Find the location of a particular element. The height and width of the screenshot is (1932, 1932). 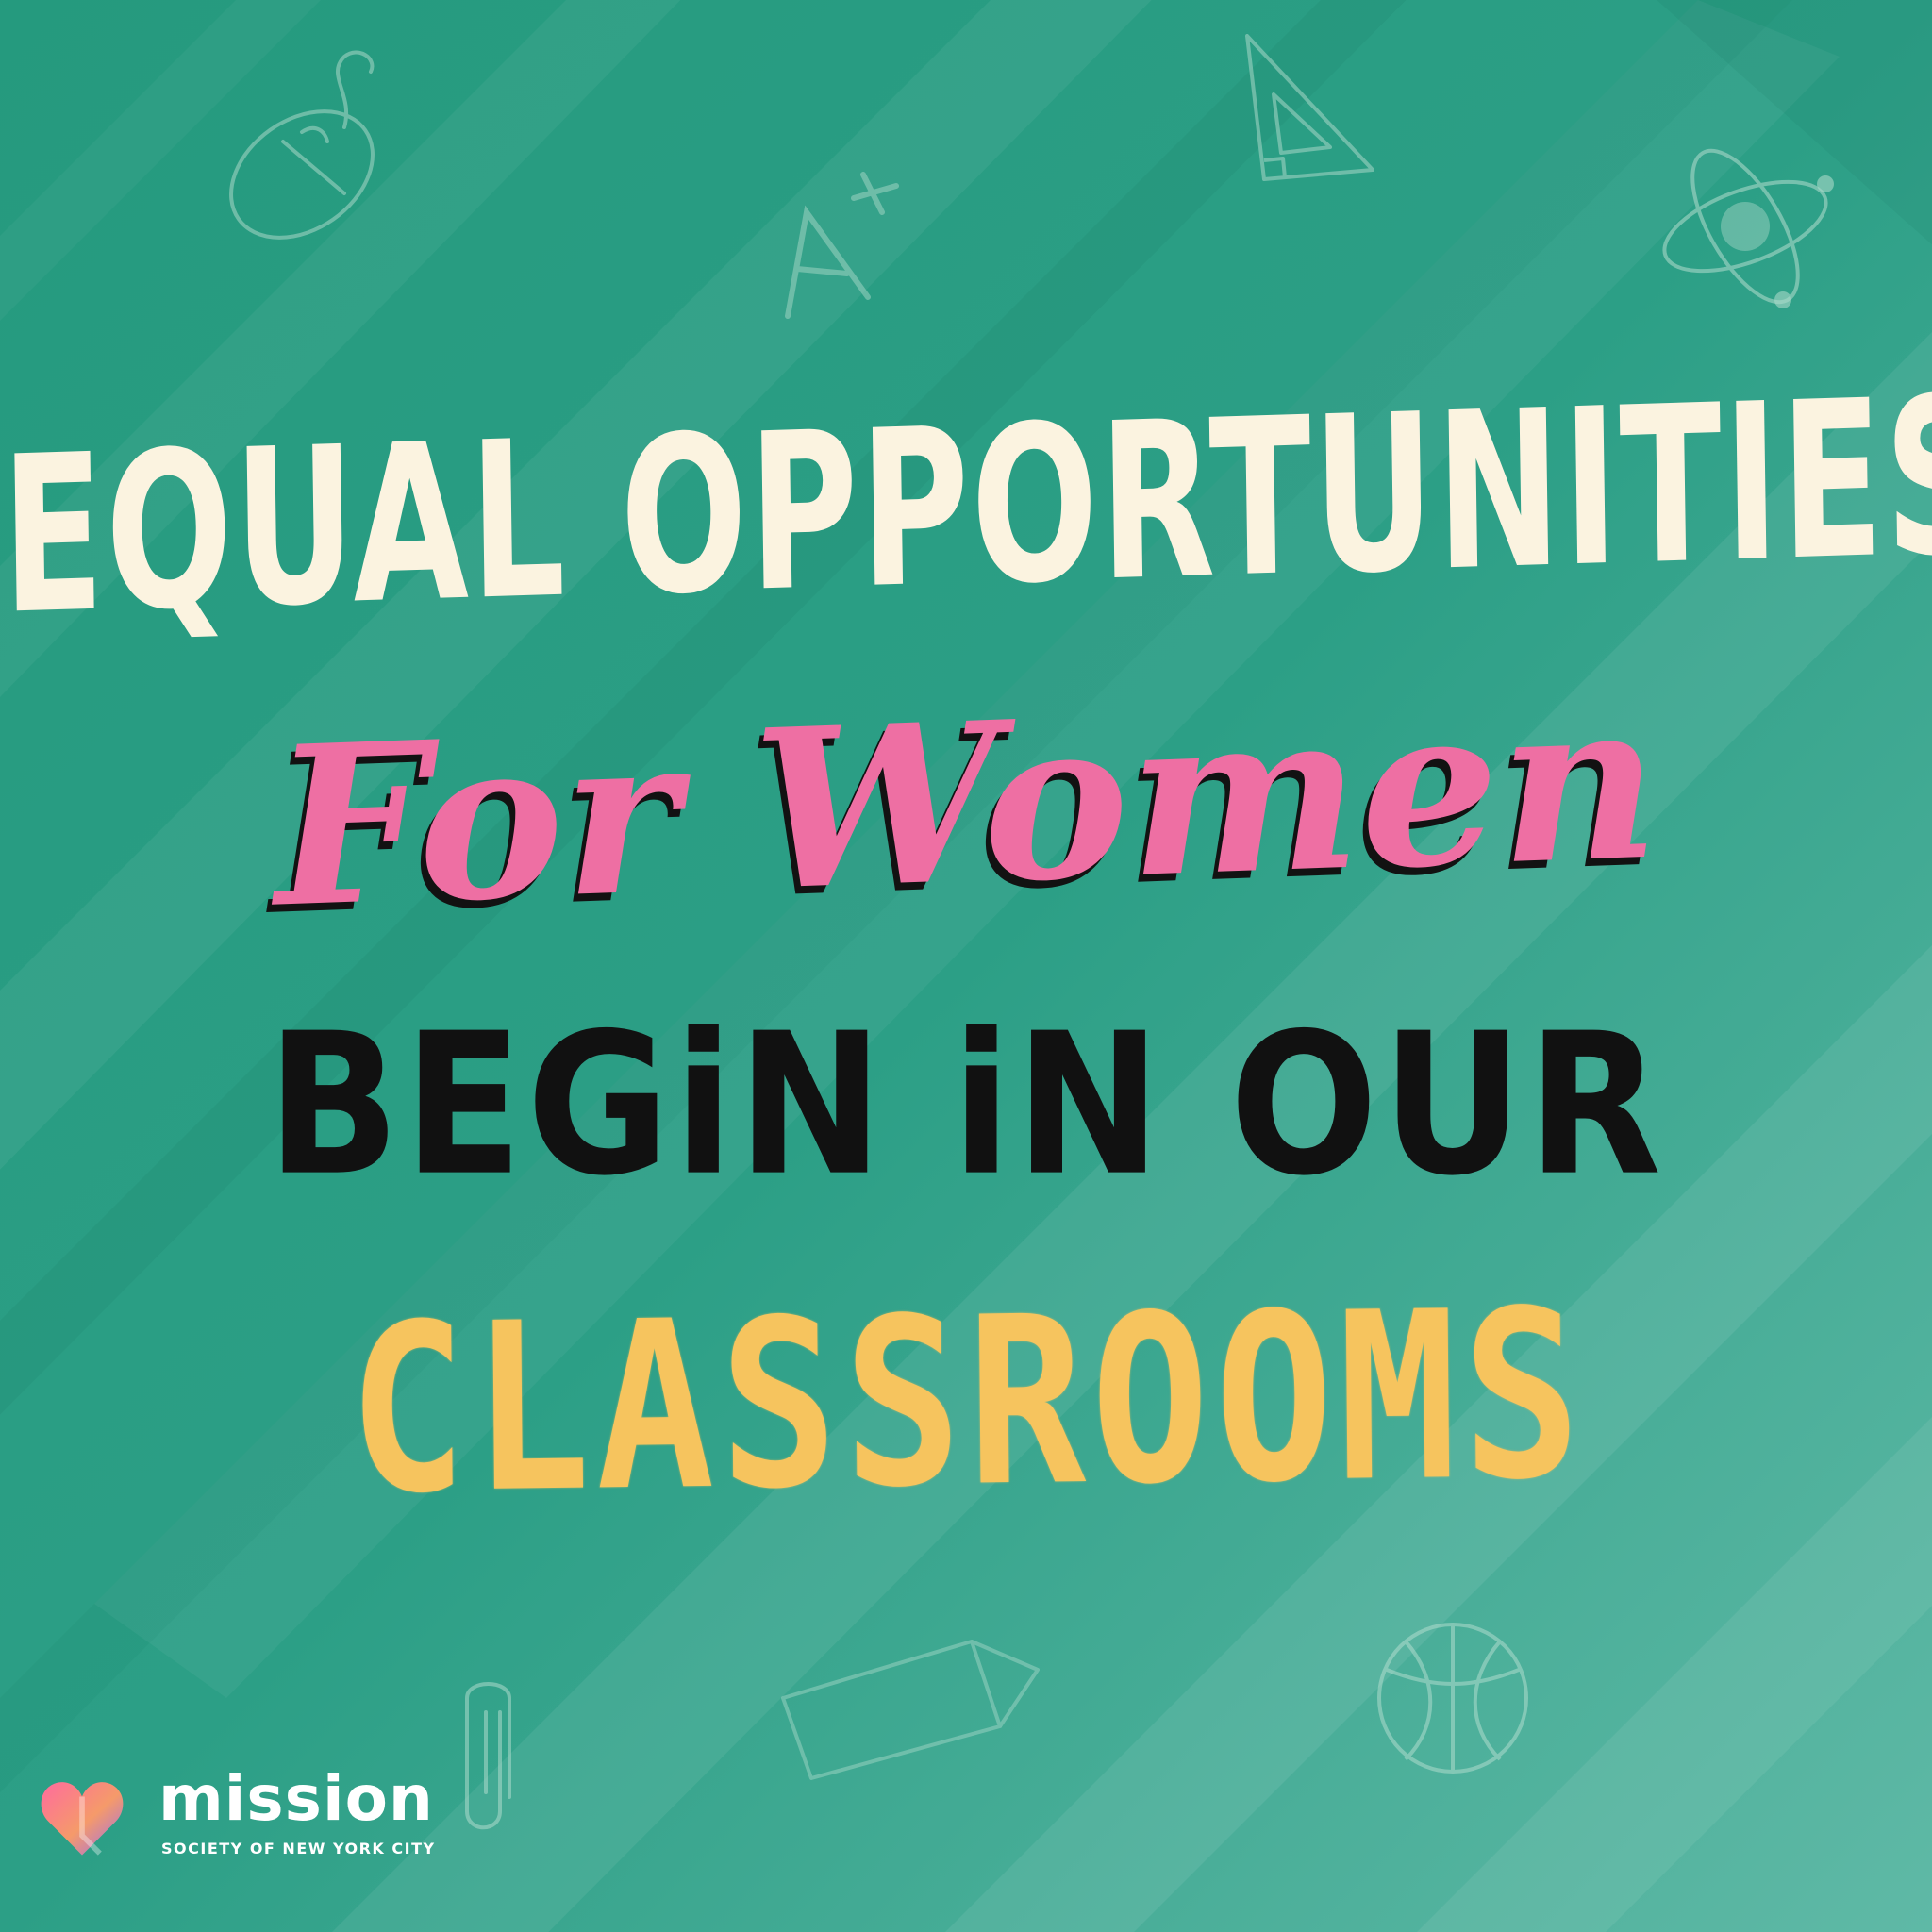

headline-line-begin-in-our: BEGiN iN OUR is located at coordinates (966, 1105).